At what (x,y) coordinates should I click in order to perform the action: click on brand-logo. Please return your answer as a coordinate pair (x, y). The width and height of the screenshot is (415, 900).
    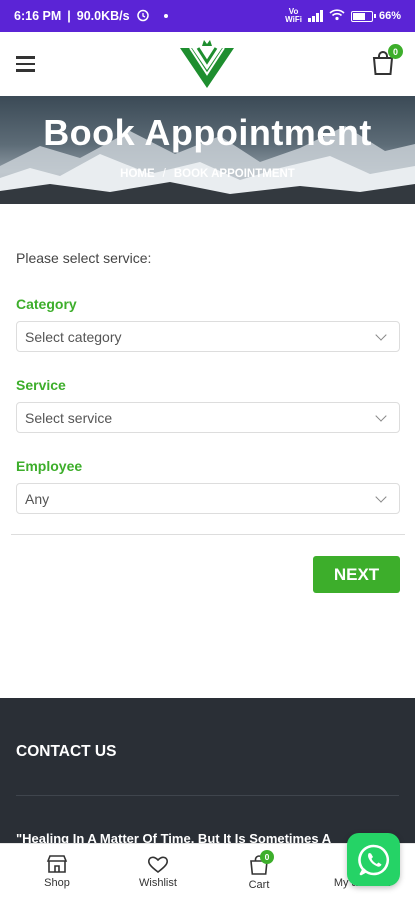
    Looking at the image, I should click on (207, 64).